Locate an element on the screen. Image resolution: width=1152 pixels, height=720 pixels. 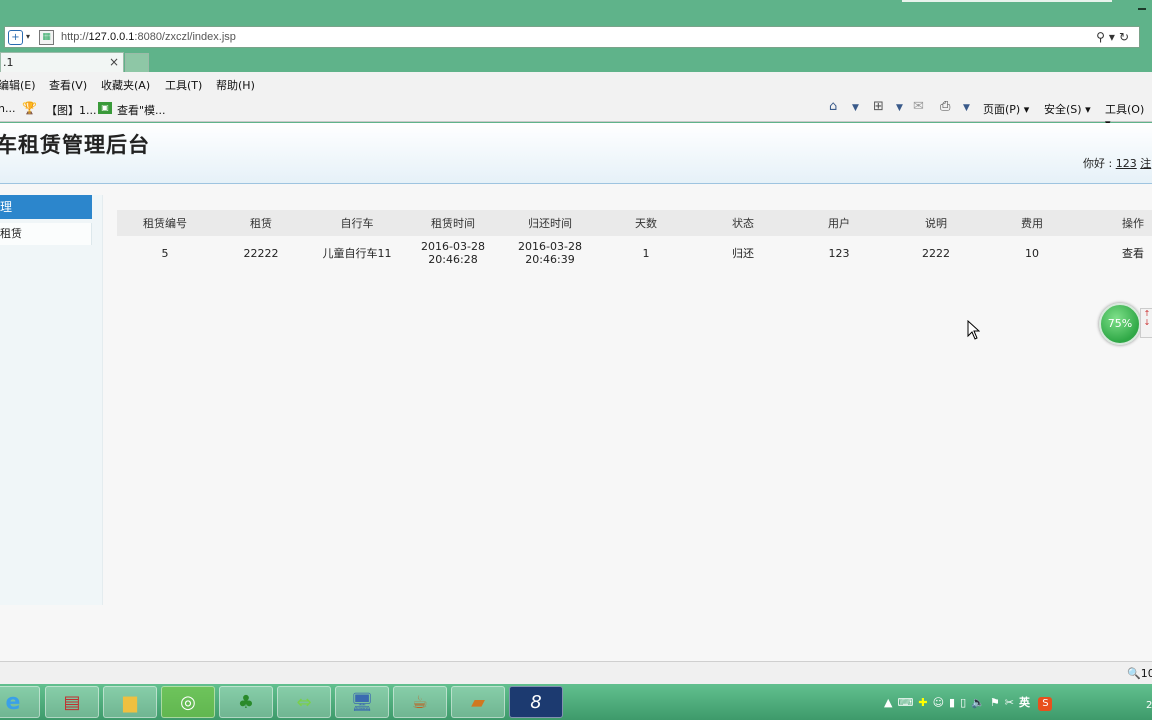
view-link: 查看 is located at coordinates (1118, 253).